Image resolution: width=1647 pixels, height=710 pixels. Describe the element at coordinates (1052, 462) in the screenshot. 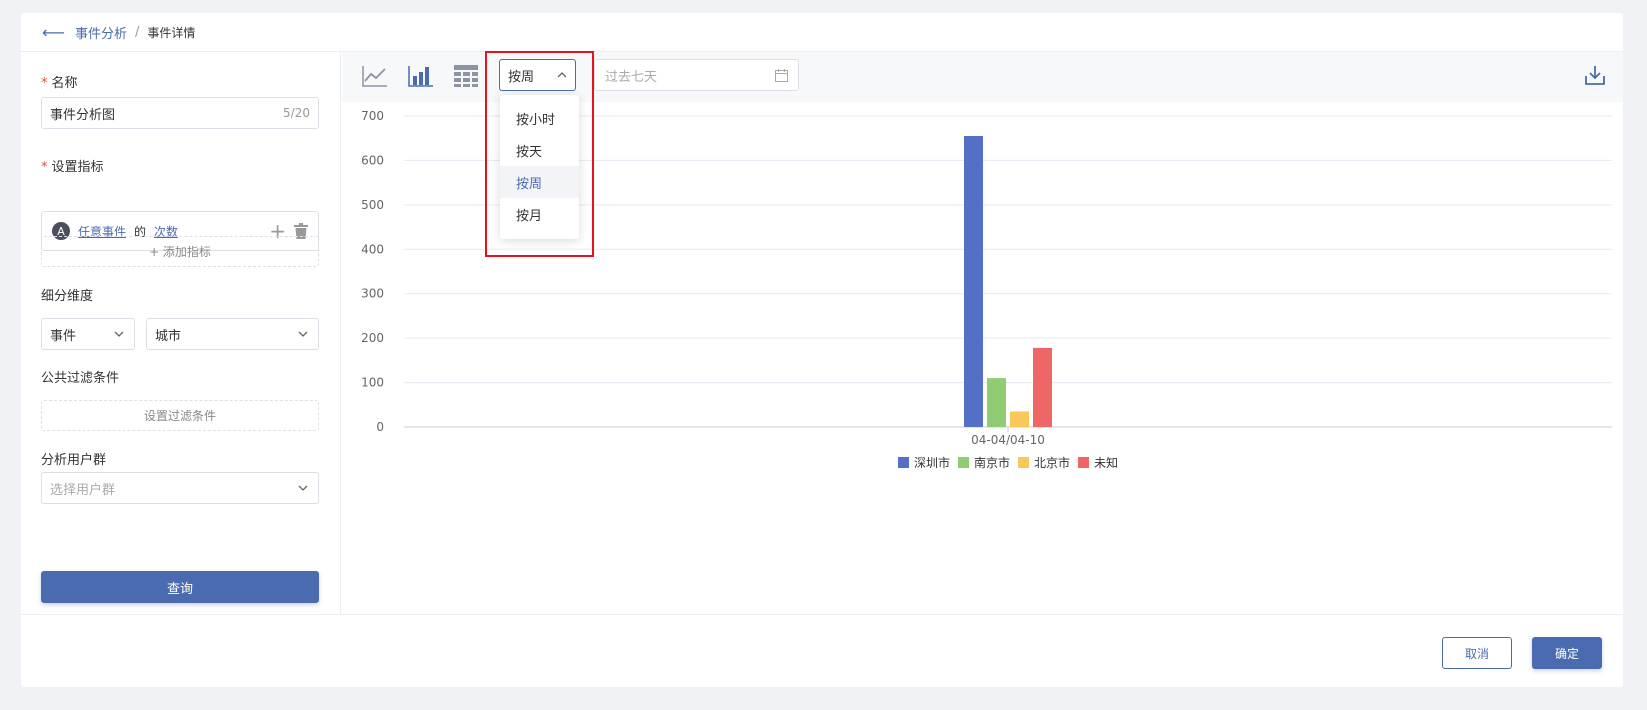

I see `legend-label: 北京市` at that location.